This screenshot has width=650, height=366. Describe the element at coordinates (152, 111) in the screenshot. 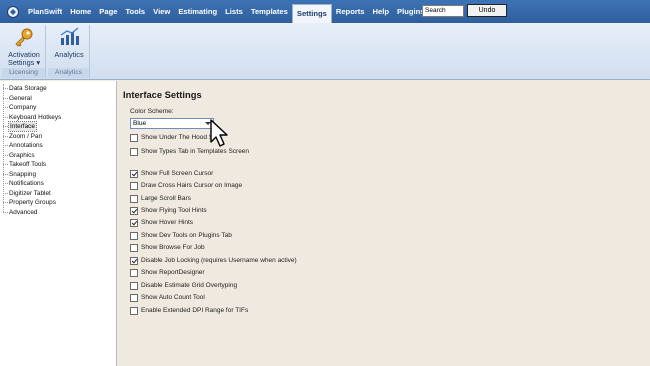

I see `color-scheme-label: Color Scheme:` at that location.